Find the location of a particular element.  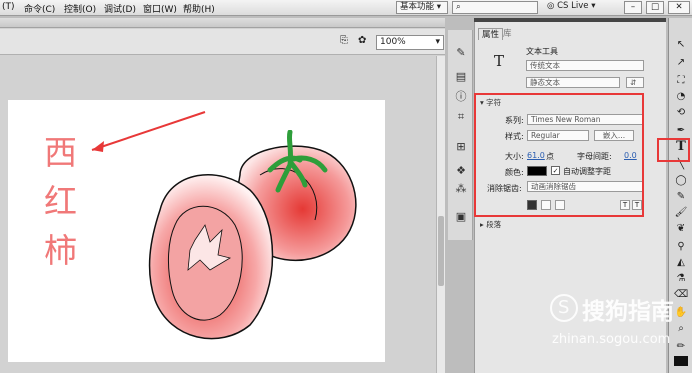

arrow-to-text is located at coordinates (148, 131).